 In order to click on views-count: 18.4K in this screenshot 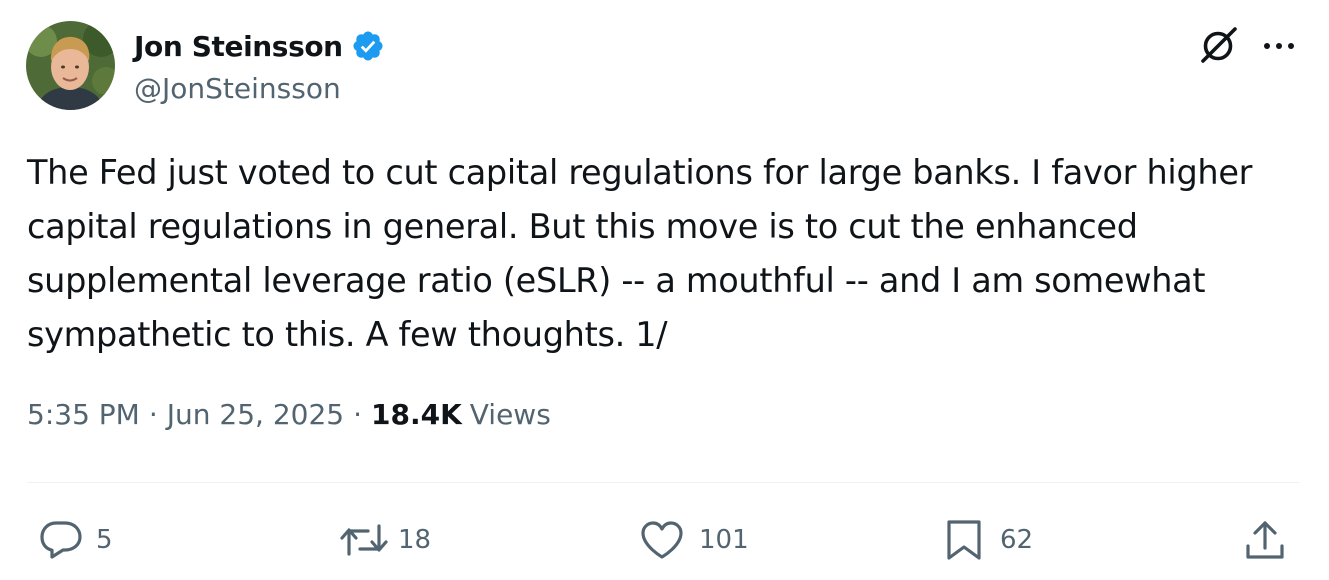, I will do `click(416, 414)`.